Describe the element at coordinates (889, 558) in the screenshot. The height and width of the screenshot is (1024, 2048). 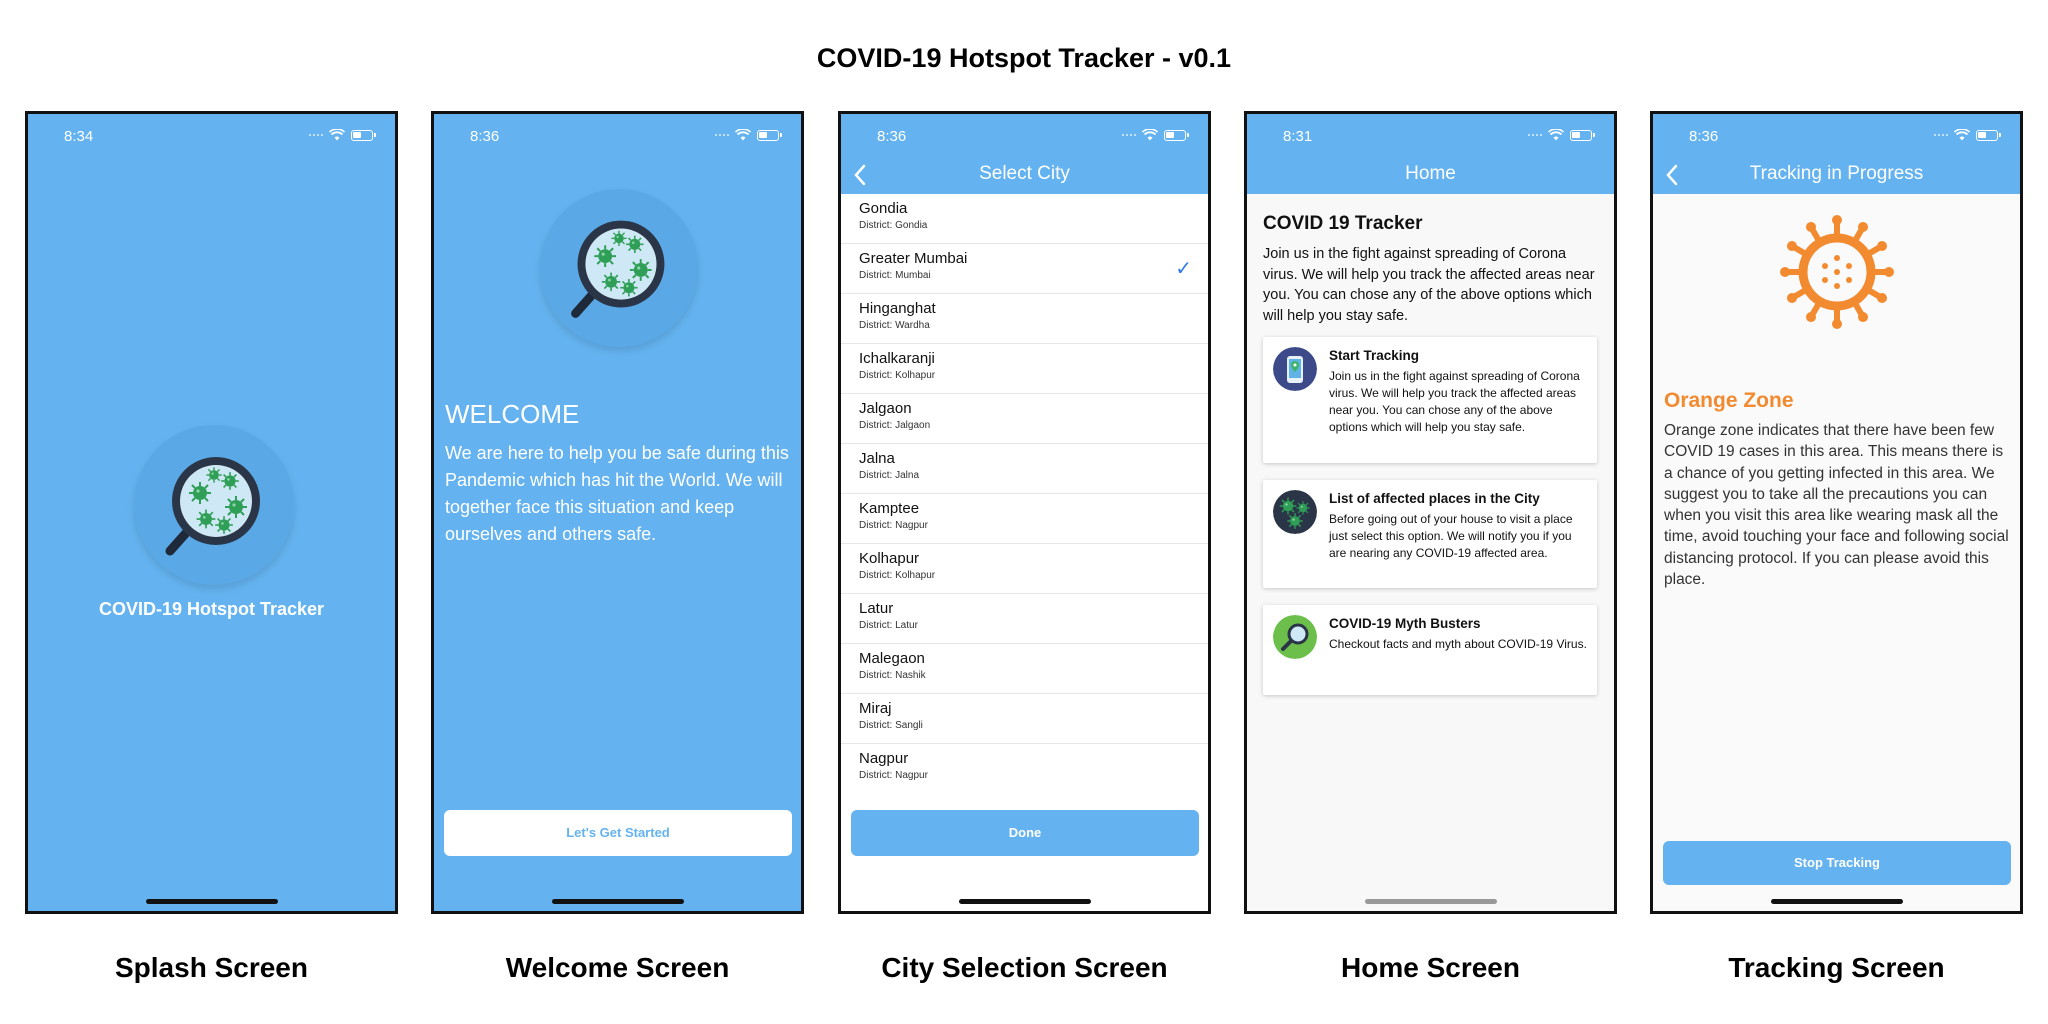
I see `city-name: Kolhapur` at that location.